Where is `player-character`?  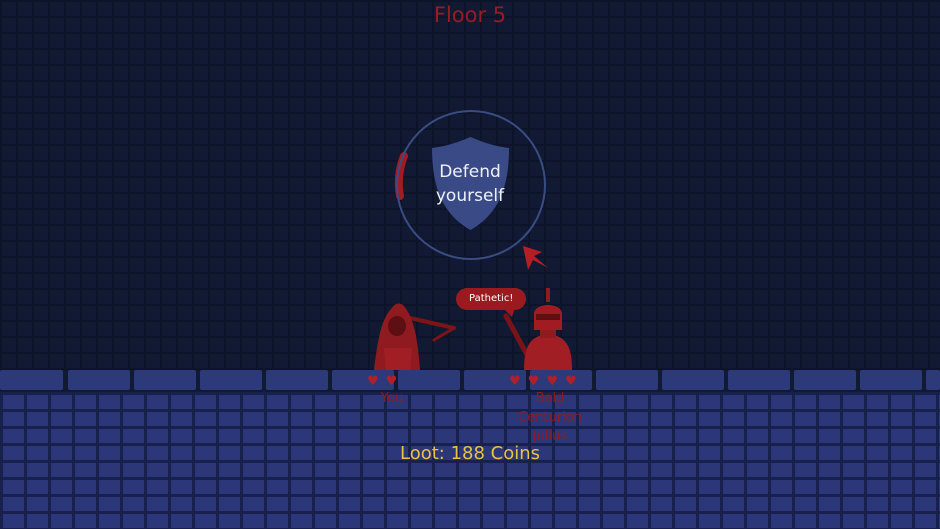 player-character is located at coordinates (415, 336).